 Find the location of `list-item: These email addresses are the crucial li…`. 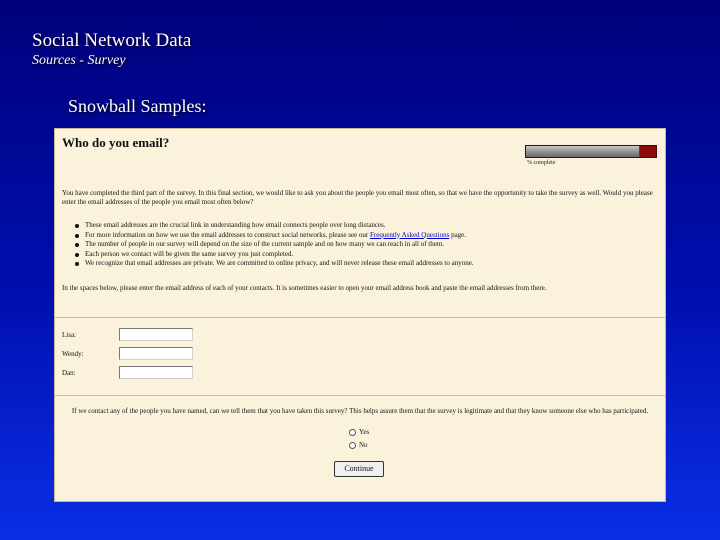

list-item: These email addresses are the crucial li… is located at coordinates (365, 226).